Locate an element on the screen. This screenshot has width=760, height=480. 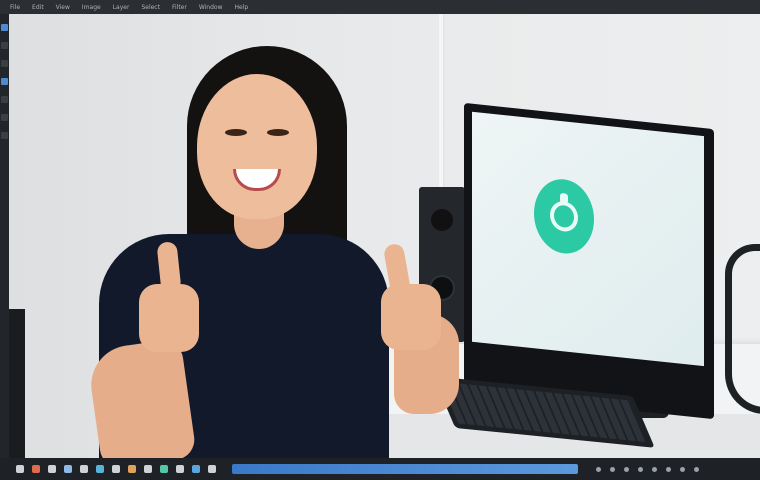
person-face is located at coordinates (257, 146).